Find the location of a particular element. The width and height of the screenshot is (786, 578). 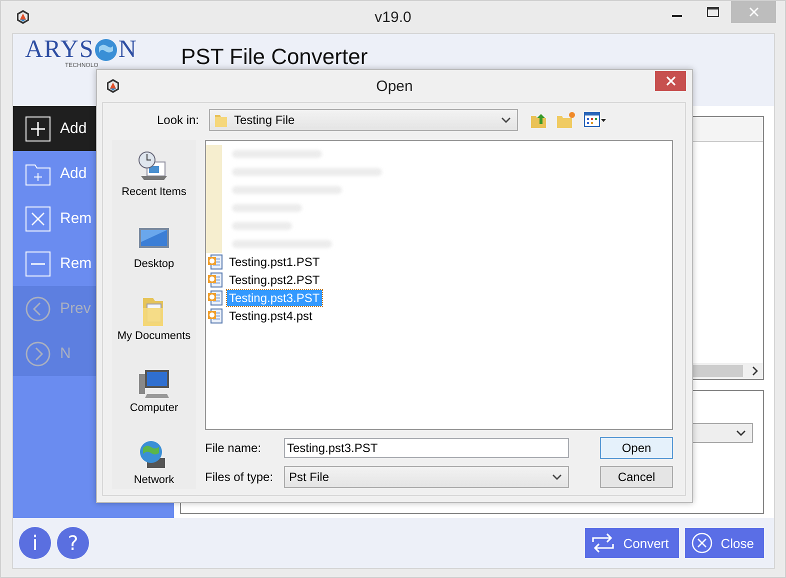

chevron-right-icon is located at coordinates (755, 371).